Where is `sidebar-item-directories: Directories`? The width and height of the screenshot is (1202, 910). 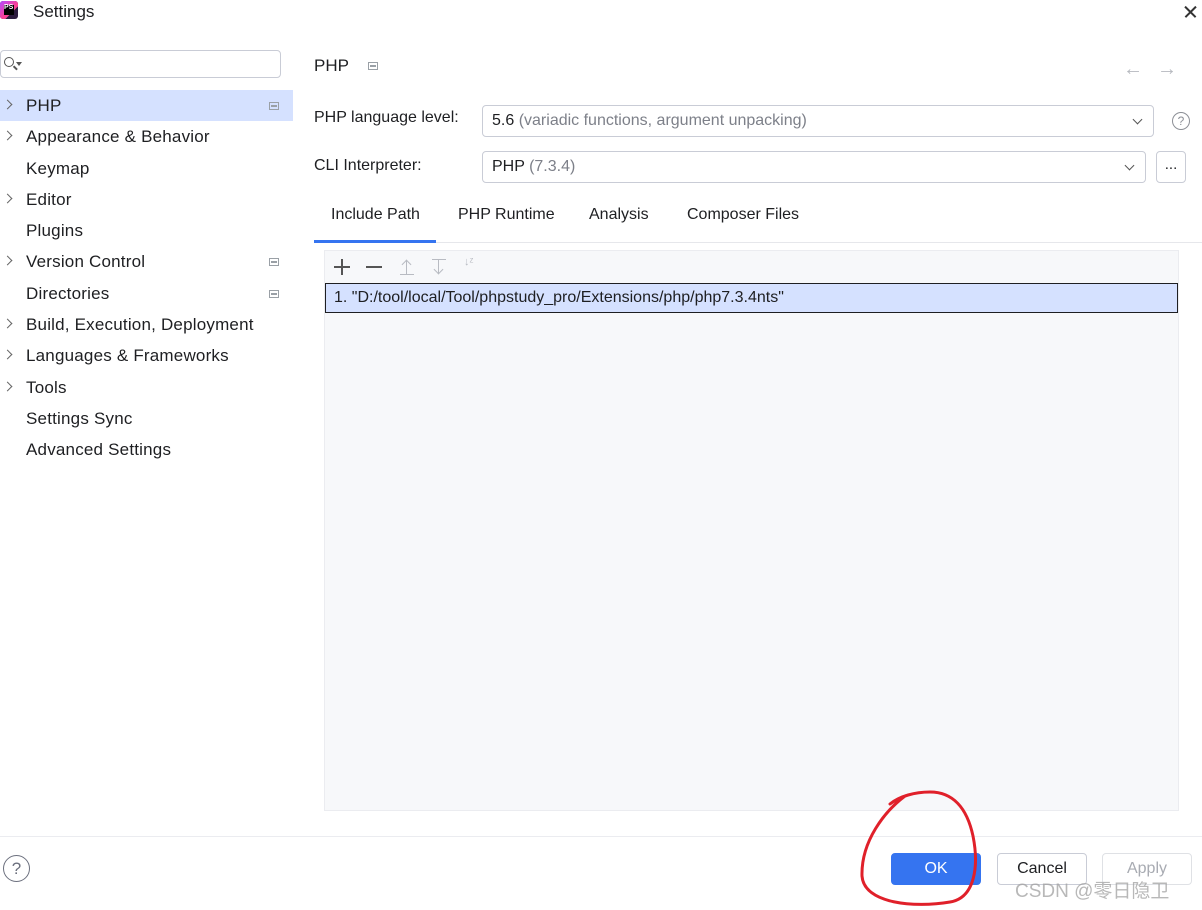
sidebar-item-directories: Directories is located at coordinates (146, 293).